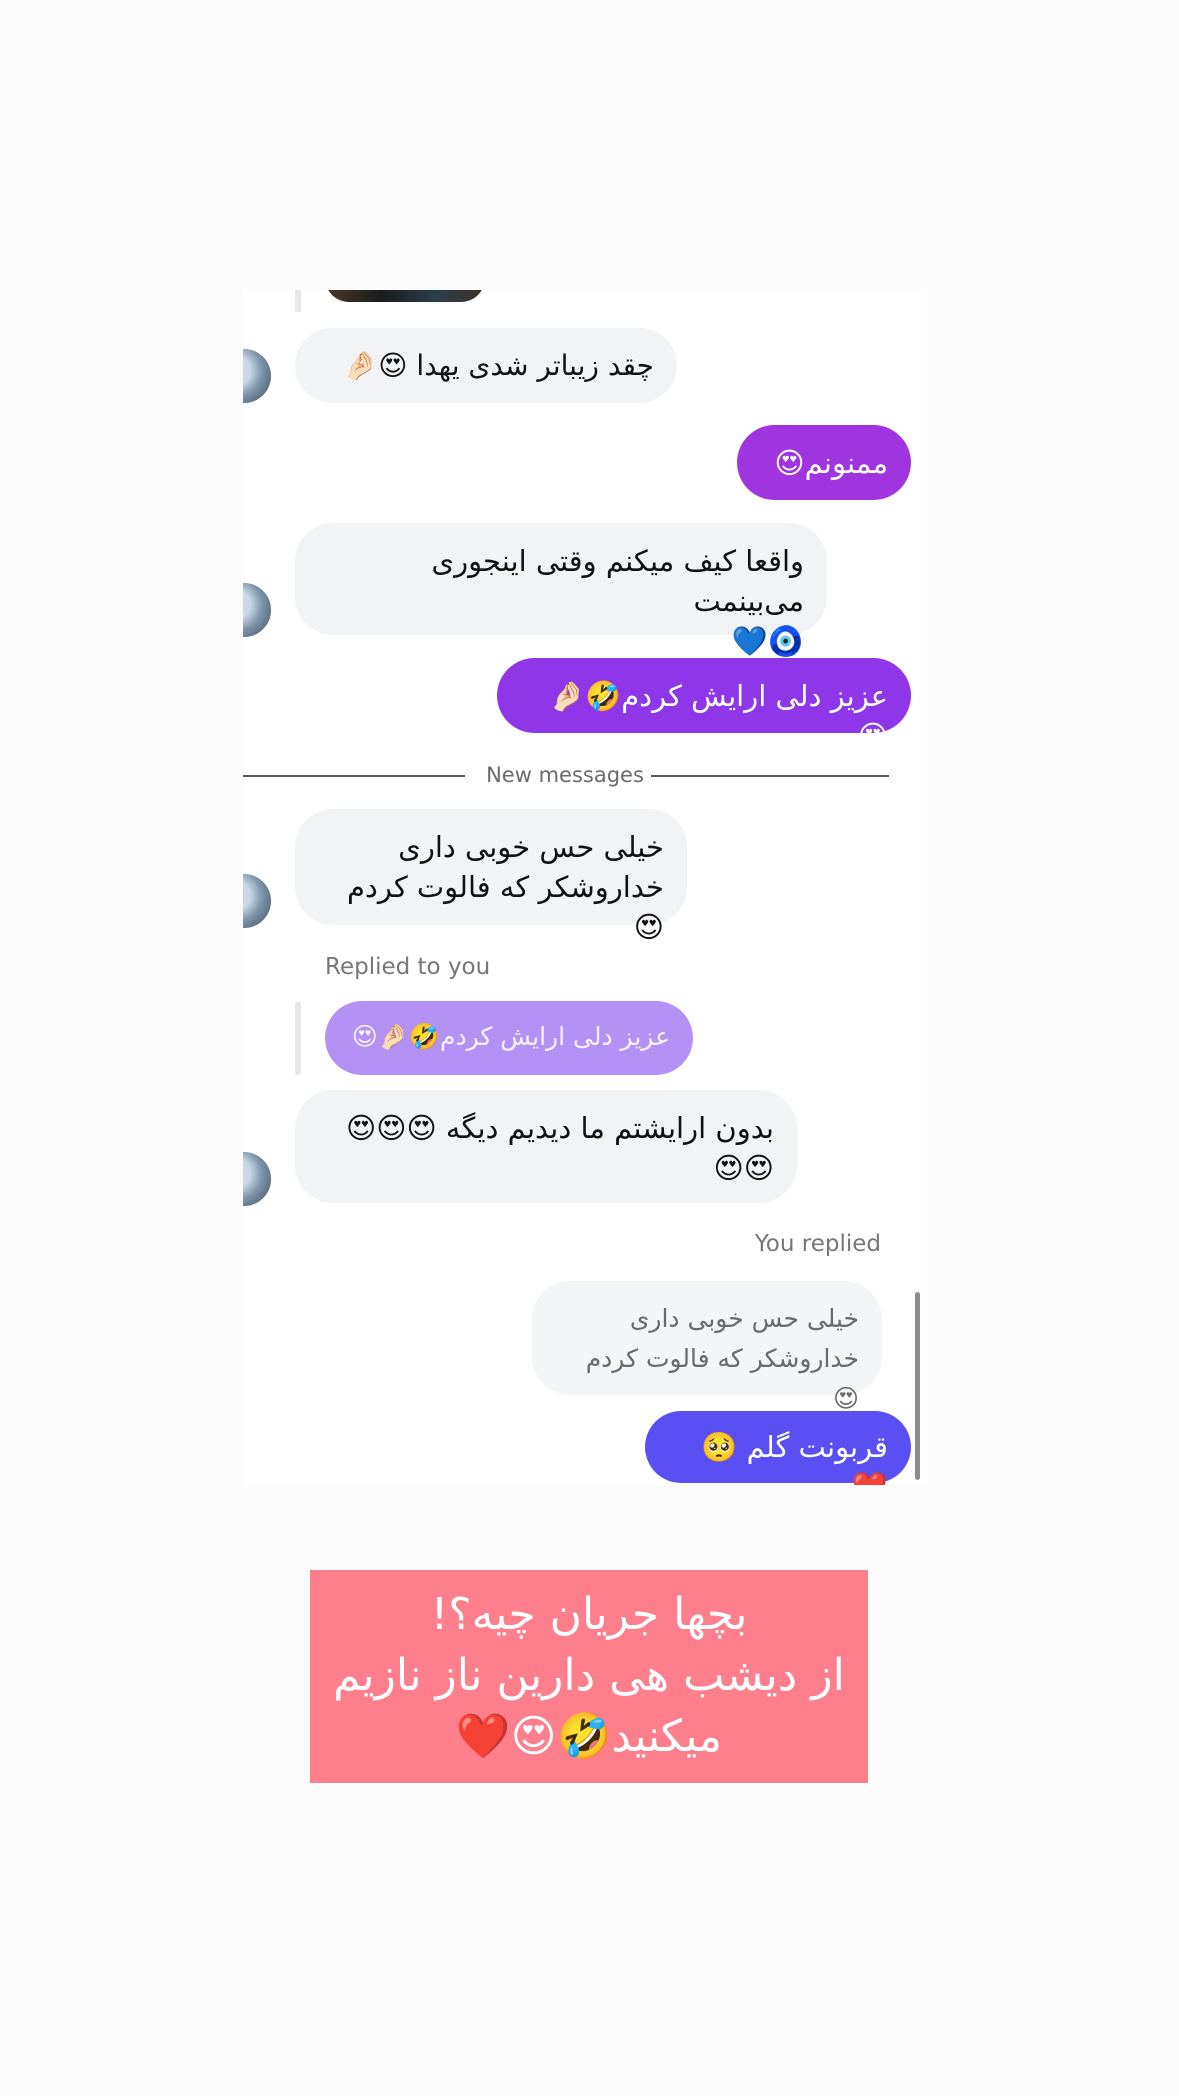 The width and height of the screenshot is (1179, 2096). I want to click on scrollbar, so click(917, 1386).